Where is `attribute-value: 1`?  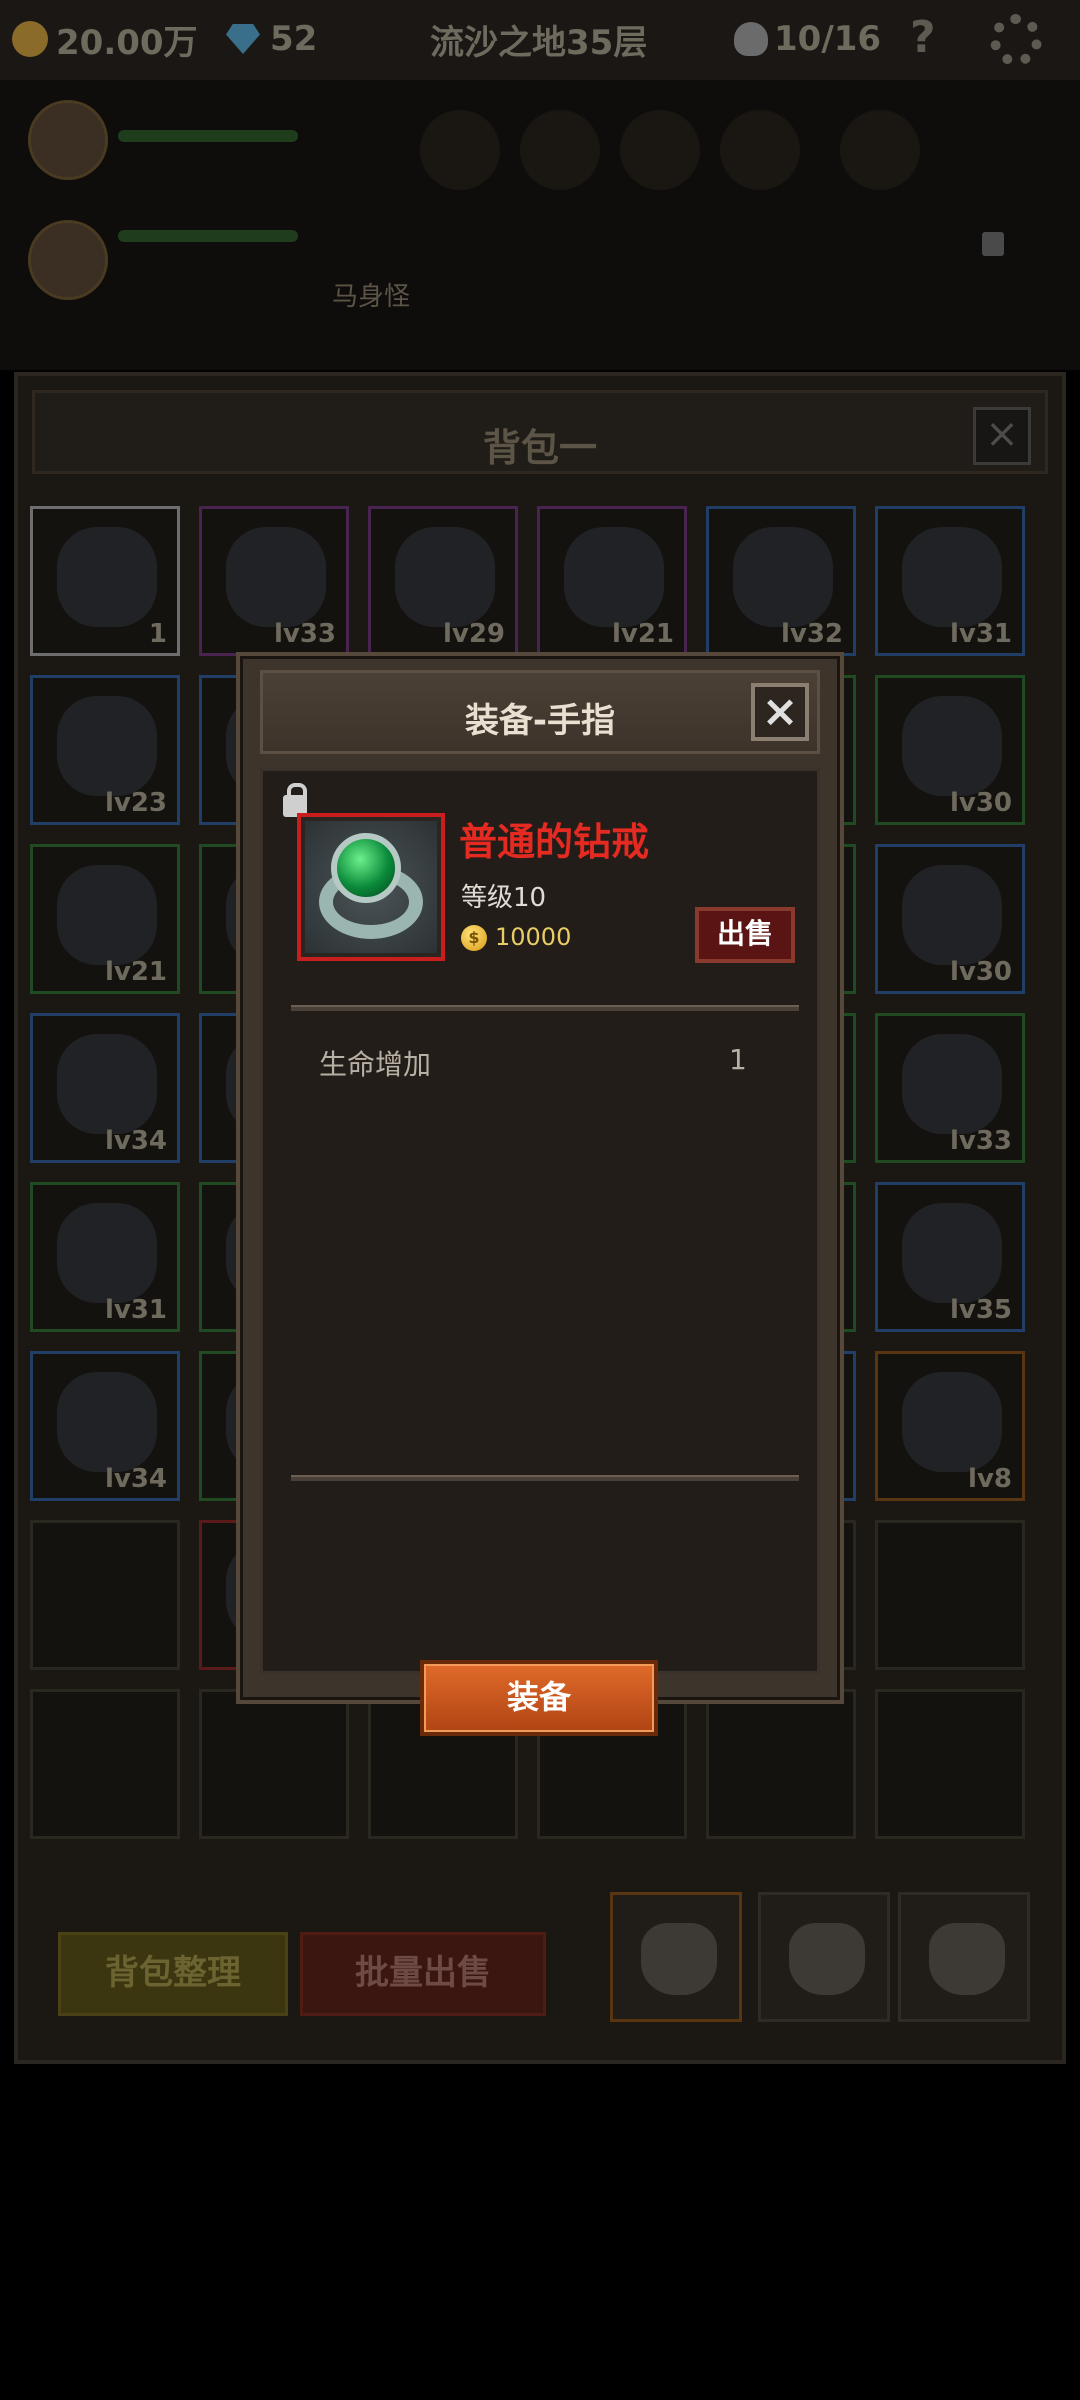
attribute-value: 1 is located at coordinates (738, 1059).